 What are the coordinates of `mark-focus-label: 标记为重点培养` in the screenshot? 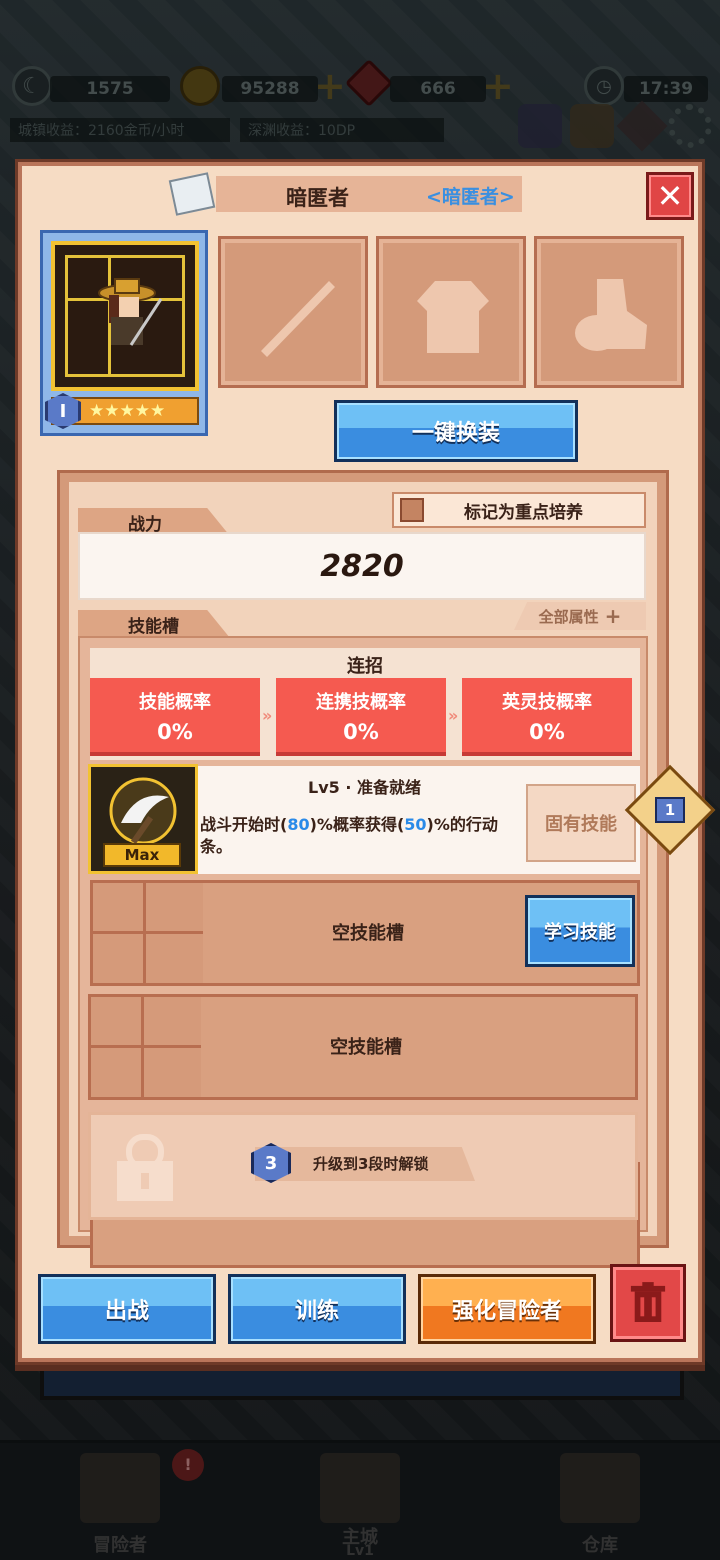 It's located at (523, 512).